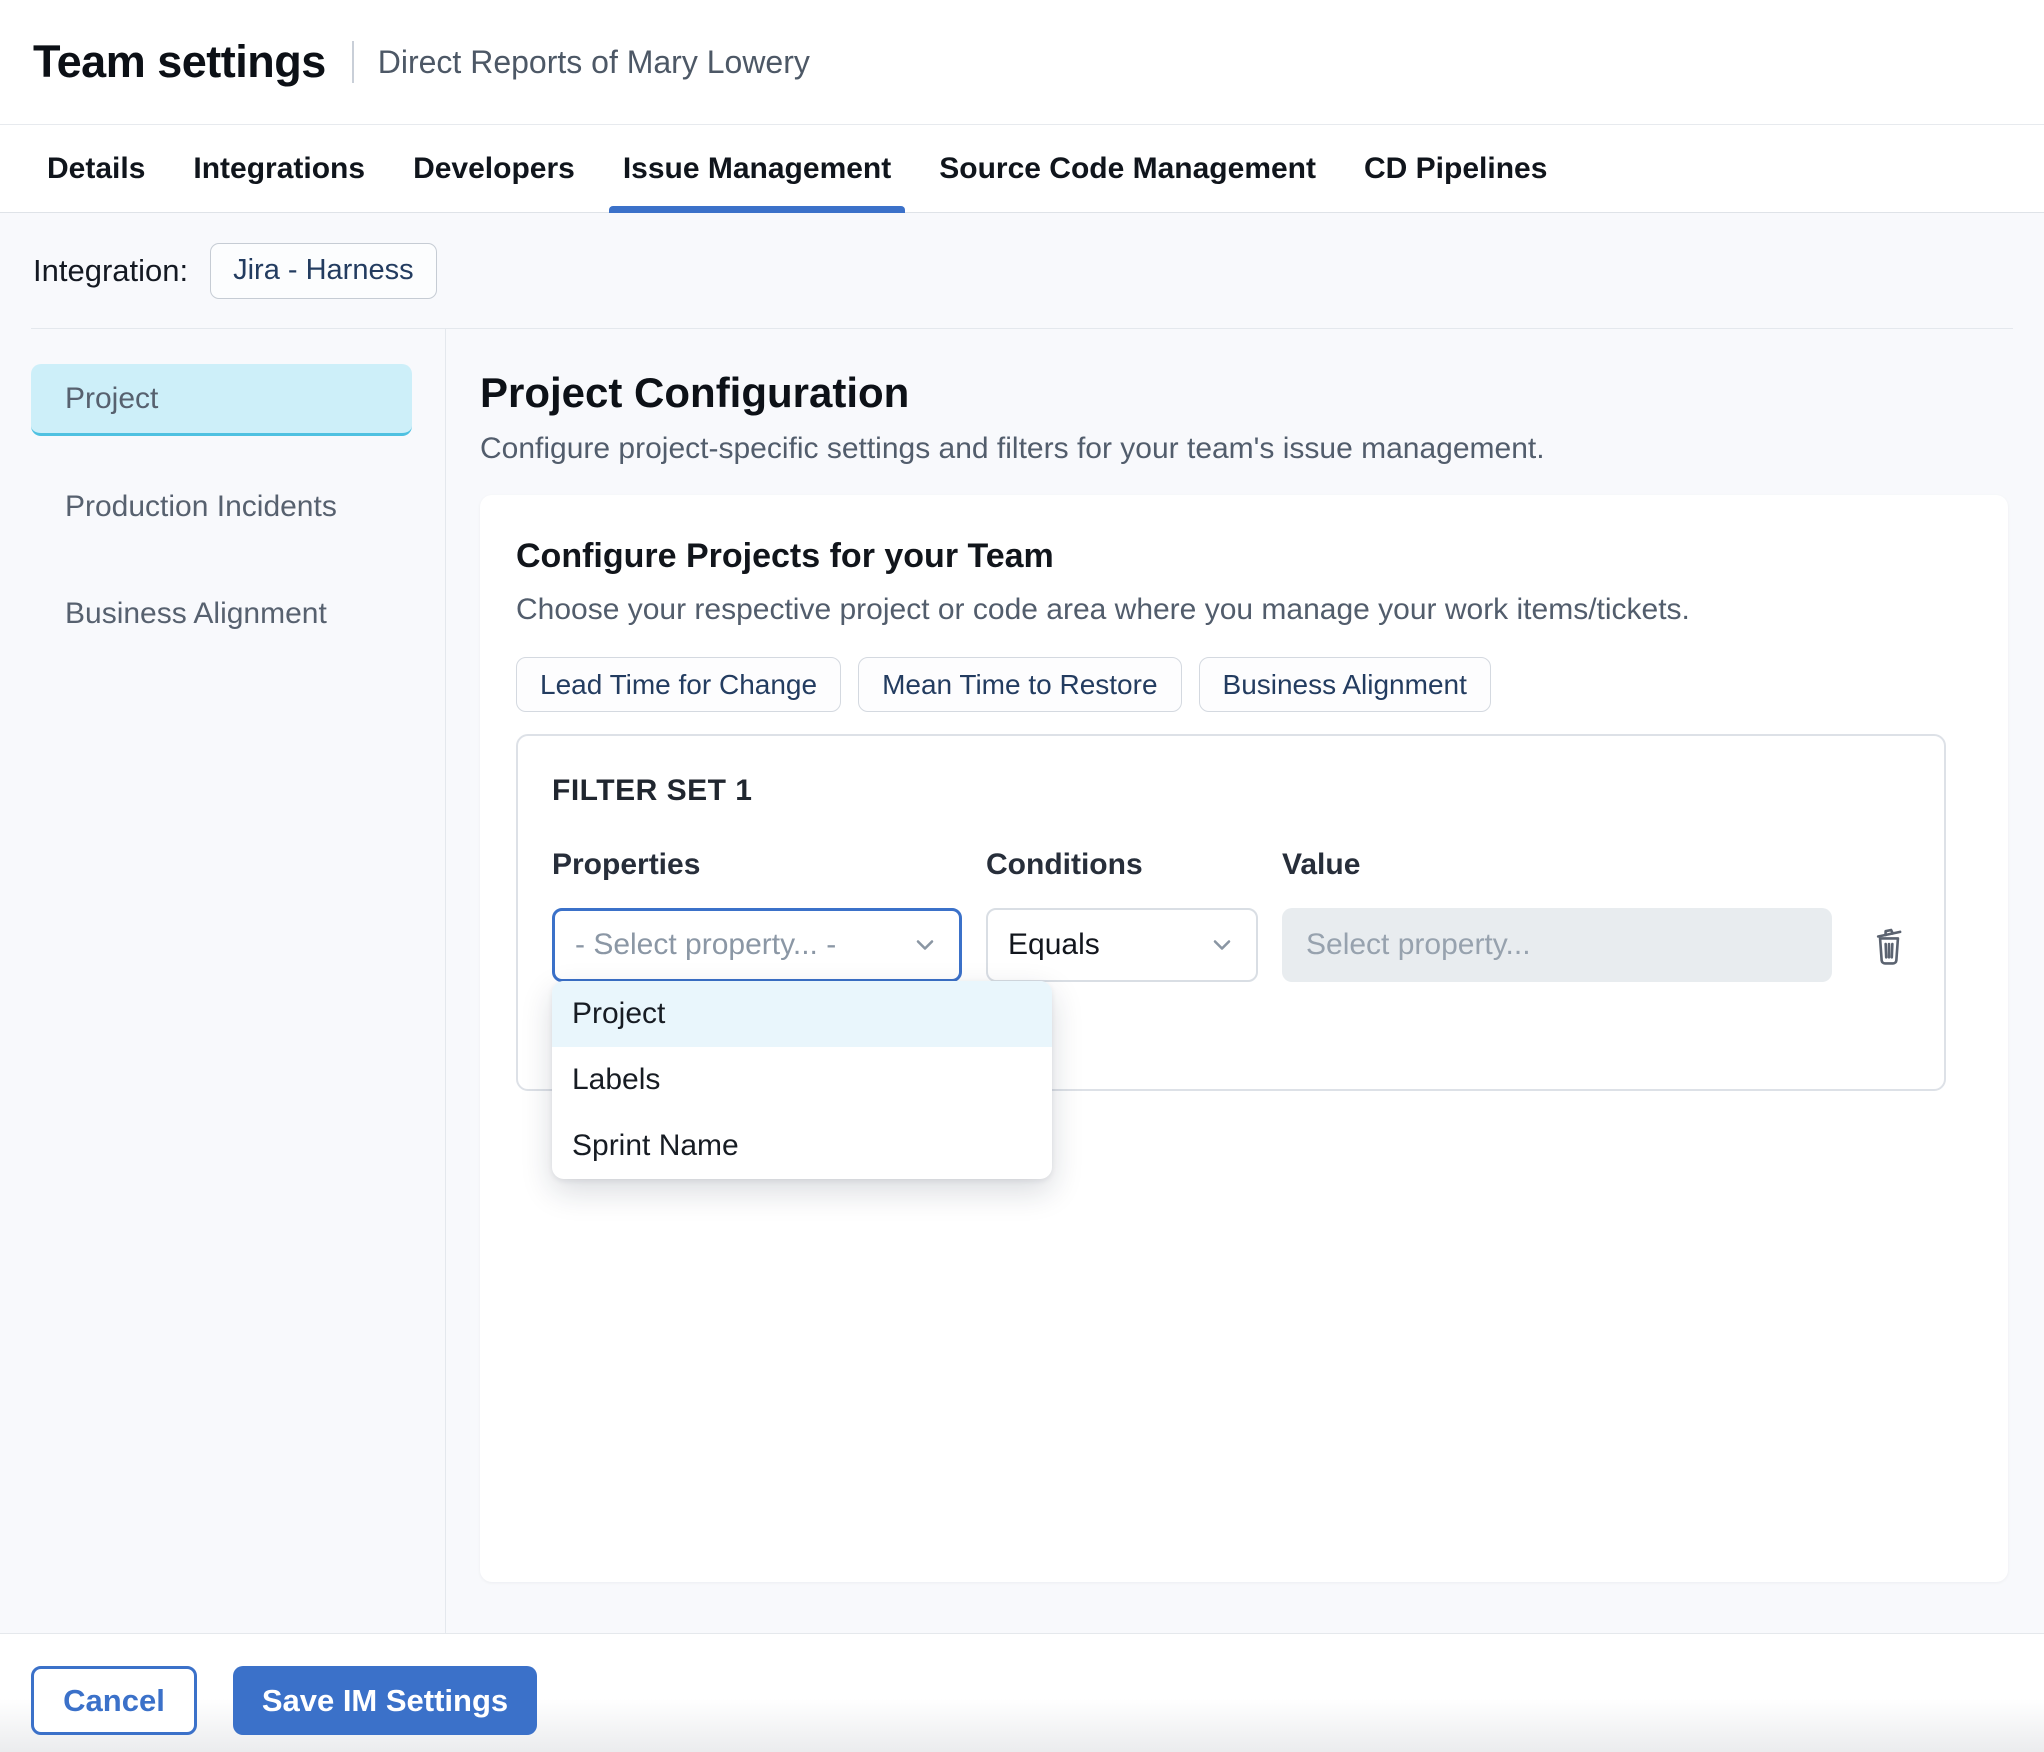  I want to click on cancel-button: Cancel, so click(114, 1700).